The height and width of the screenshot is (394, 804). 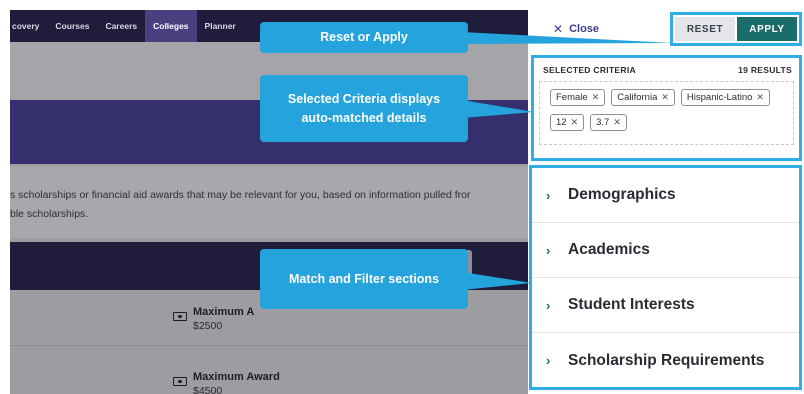 I want to click on section-demographics: › Demographics, so click(x=665, y=195).